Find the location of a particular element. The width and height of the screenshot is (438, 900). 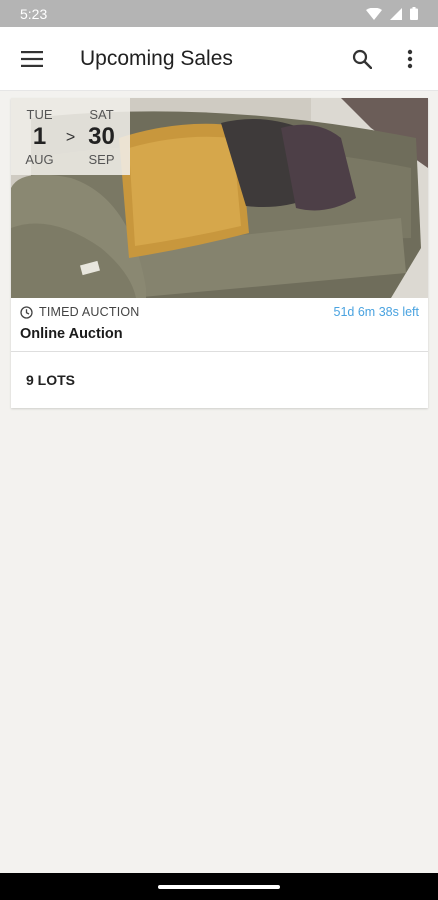

more-vert-icon is located at coordinates (410, 58).